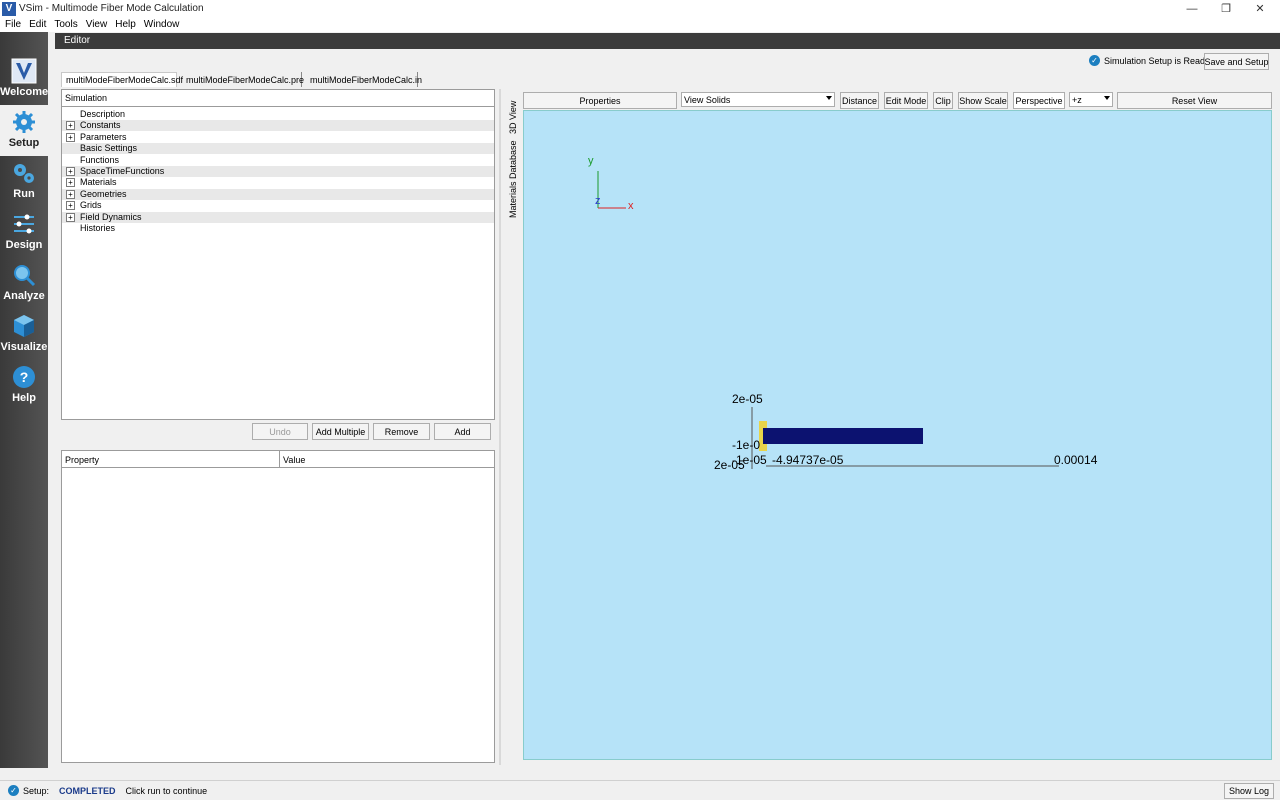  I want to click on reset-view-button: Reset View, so click(1194, 100).